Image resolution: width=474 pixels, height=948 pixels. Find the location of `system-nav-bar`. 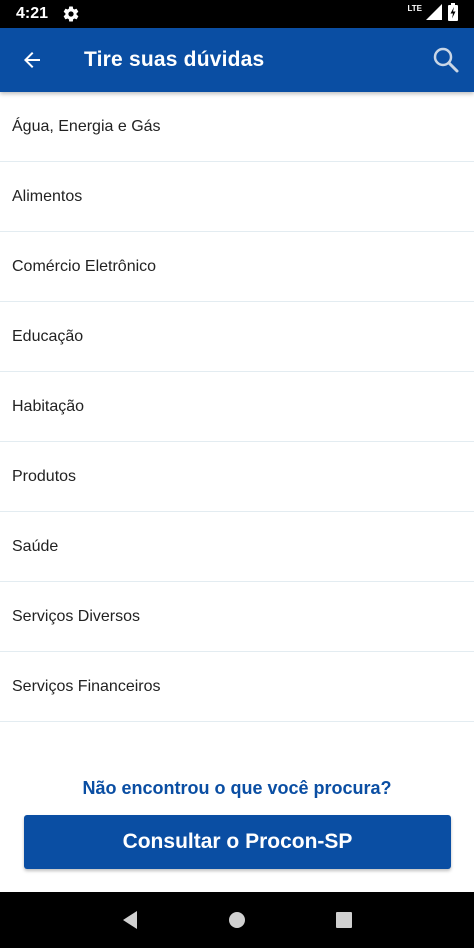

system-nav-bar is located at coordinates (237, 920).